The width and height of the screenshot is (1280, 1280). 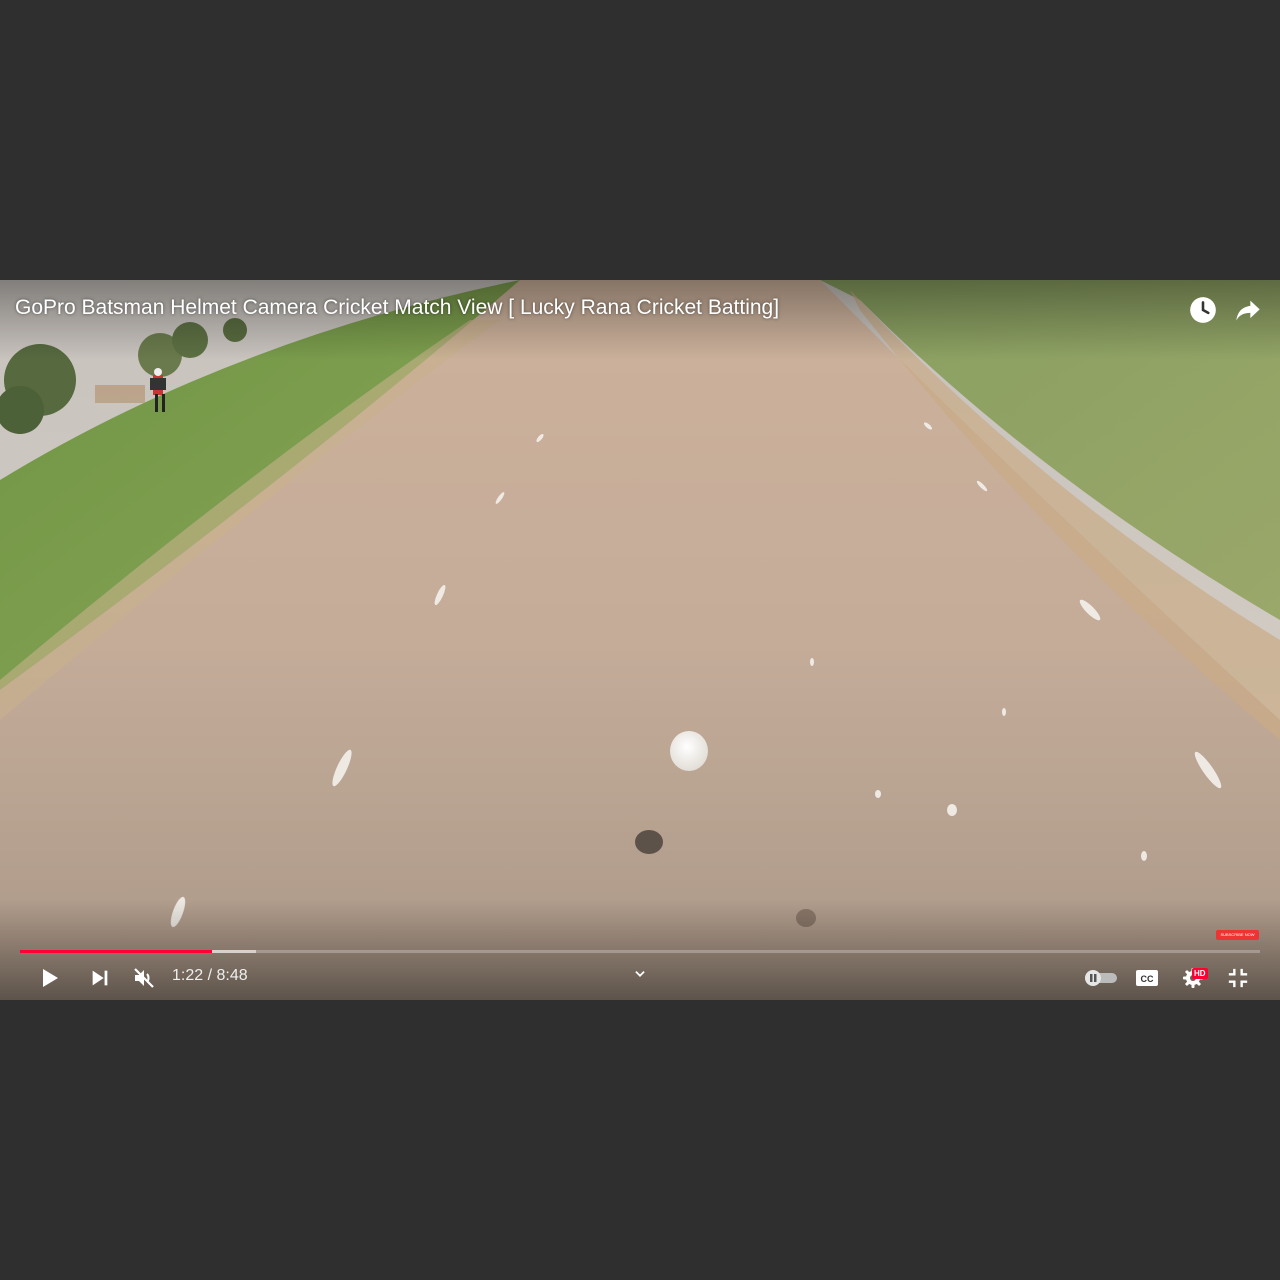 What do you see at coordinates (188, 975) in the screenshot?
I see `current-time: 1:22` at bounding box center [188, 975].